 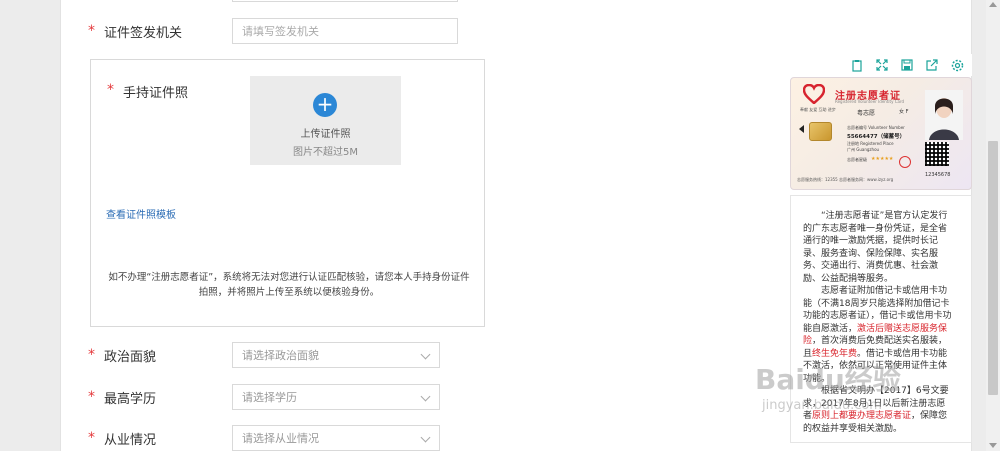 What do you see at coordinates (801, 129) in the screenshot?
I see `card-arrow-icon` at bounding box center [801, 129].